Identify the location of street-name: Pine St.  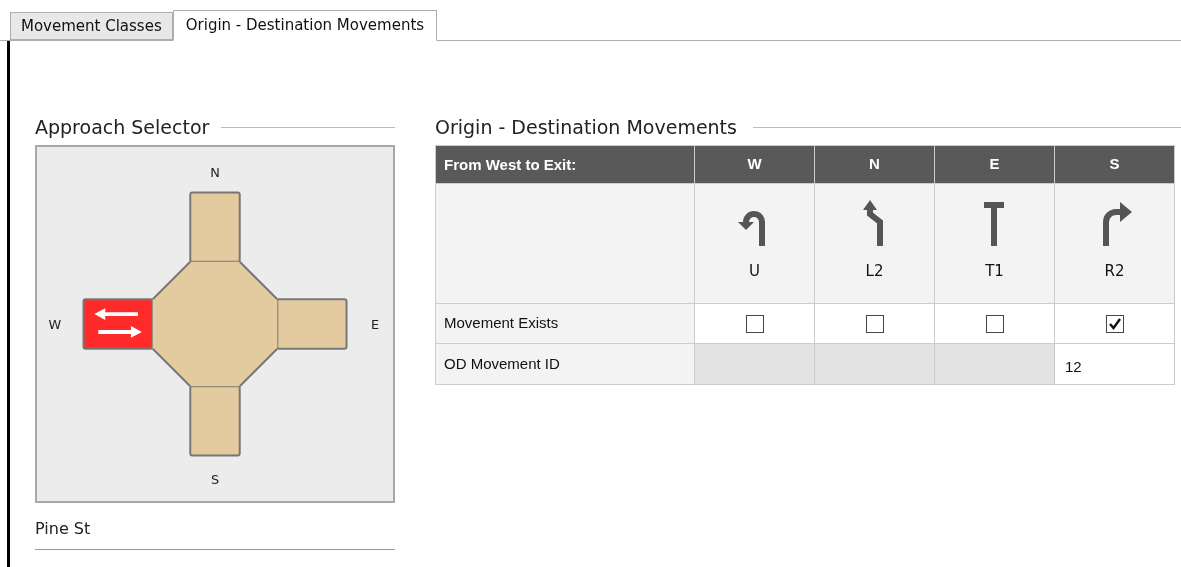
(63, 529).